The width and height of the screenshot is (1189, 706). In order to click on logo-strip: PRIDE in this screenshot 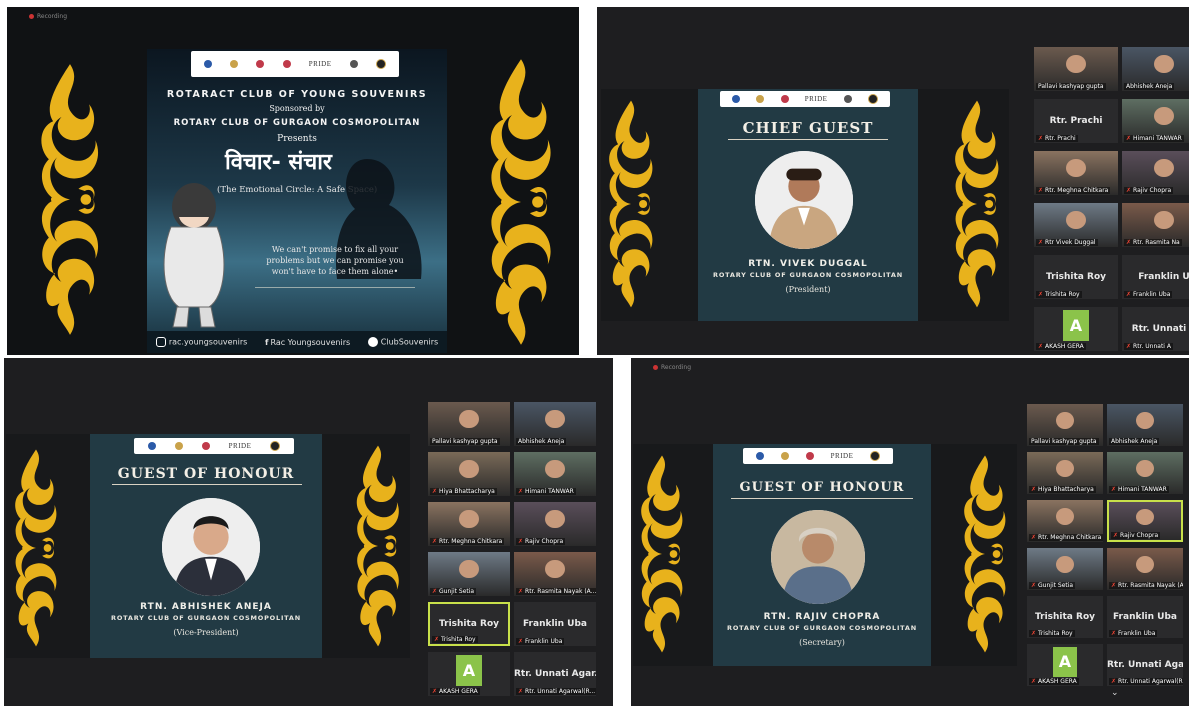, I will do `click(805, 99)`.